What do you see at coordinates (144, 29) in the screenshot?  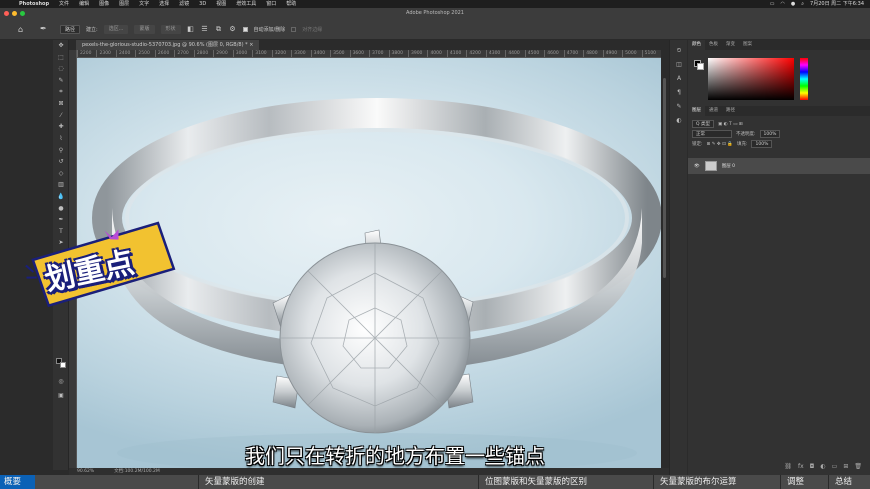 I see `make-mask-button: 蒙版` at bounding box center [144, 29].